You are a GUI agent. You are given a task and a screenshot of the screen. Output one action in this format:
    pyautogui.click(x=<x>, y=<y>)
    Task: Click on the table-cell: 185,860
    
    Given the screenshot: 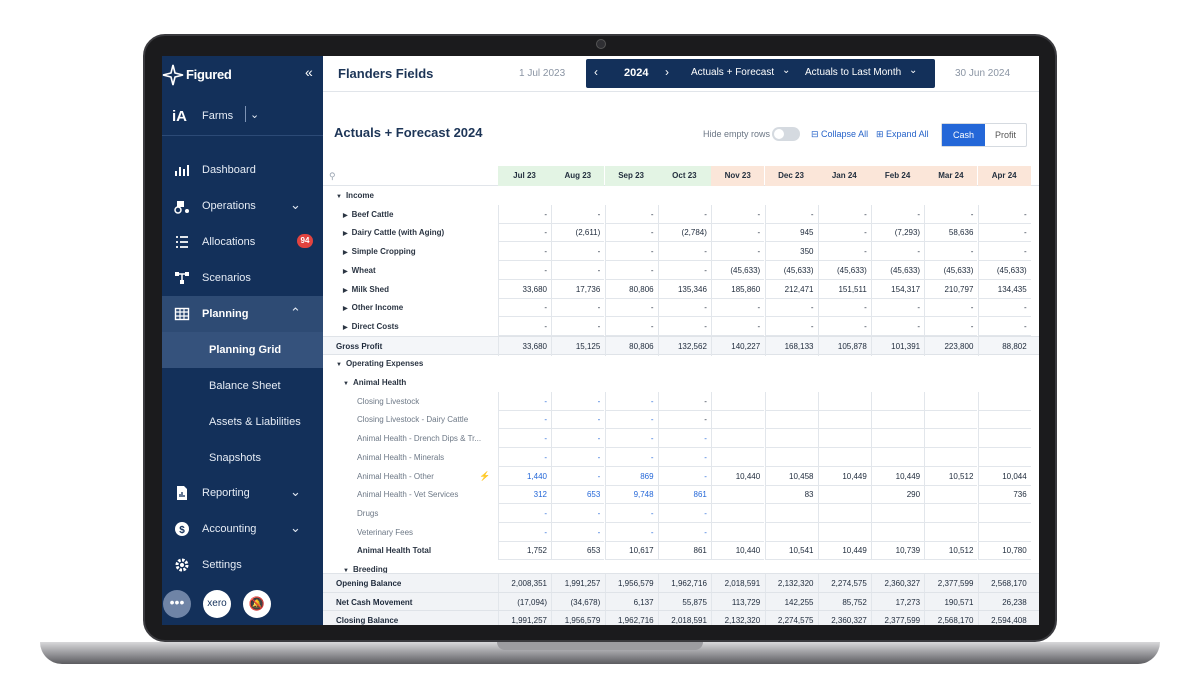 What is the action you would take?
    pyautogui.click(x=738, y=289)
    